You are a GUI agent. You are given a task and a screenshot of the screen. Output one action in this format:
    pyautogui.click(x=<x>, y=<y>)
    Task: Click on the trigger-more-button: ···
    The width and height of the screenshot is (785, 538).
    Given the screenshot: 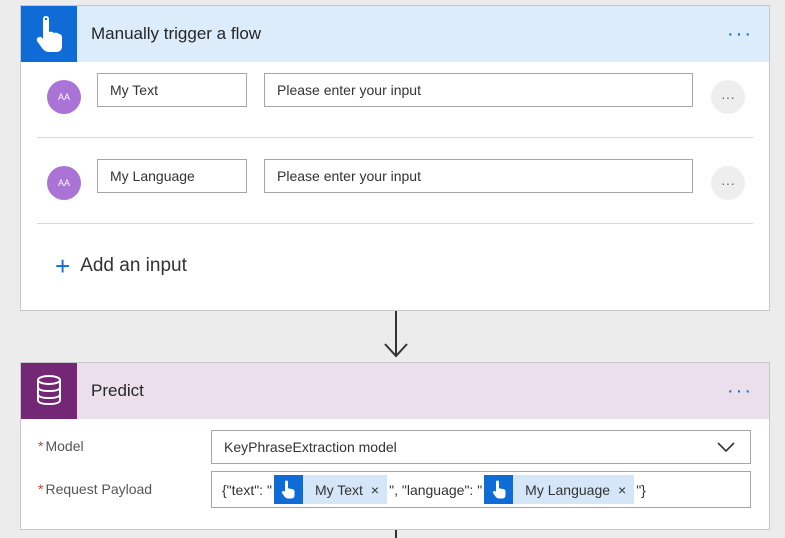 What is the action you would take?
    pyautogui.click(x=740, y=34)
    